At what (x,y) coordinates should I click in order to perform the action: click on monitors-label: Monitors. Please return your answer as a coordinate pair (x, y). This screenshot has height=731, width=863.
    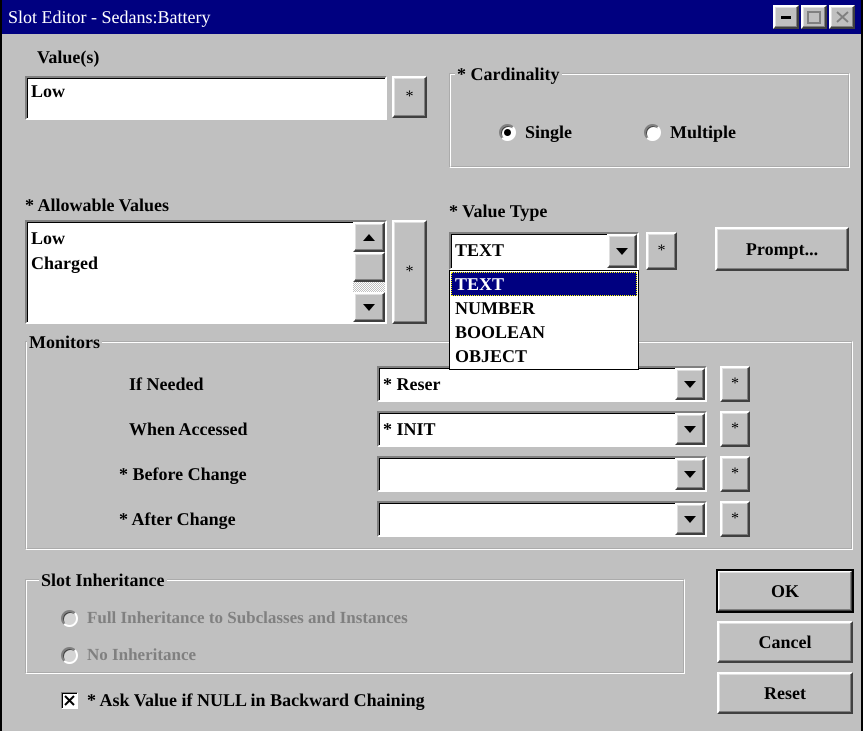
    Looking at the image, I should click on (64, 342).